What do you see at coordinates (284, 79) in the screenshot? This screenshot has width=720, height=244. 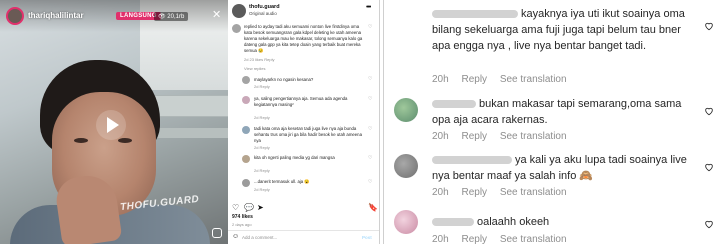 I see `comment-text: maylayarkn no ngasin kesana?` at bounding box center [284, 79].